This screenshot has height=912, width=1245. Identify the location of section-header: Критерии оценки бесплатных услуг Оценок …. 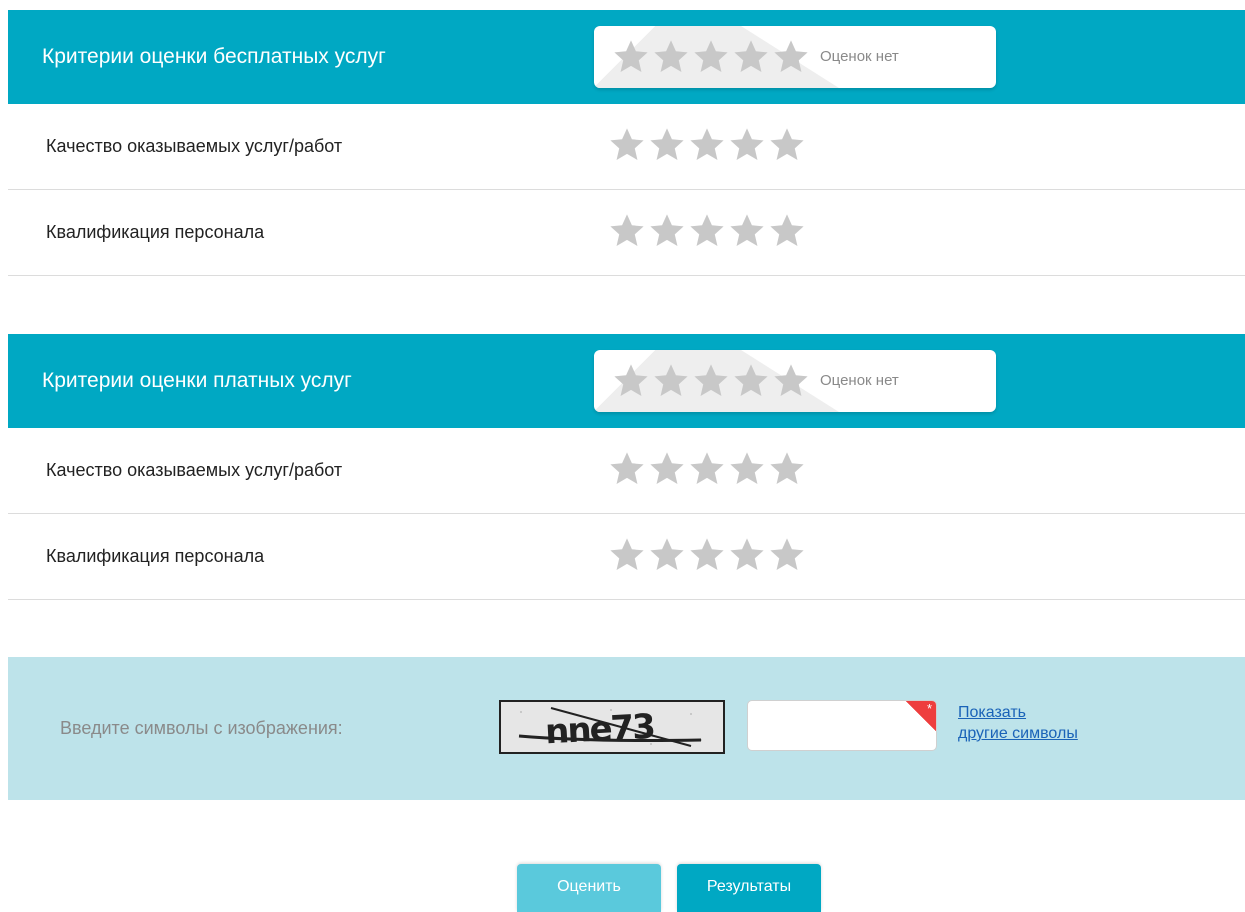
(626, 57).